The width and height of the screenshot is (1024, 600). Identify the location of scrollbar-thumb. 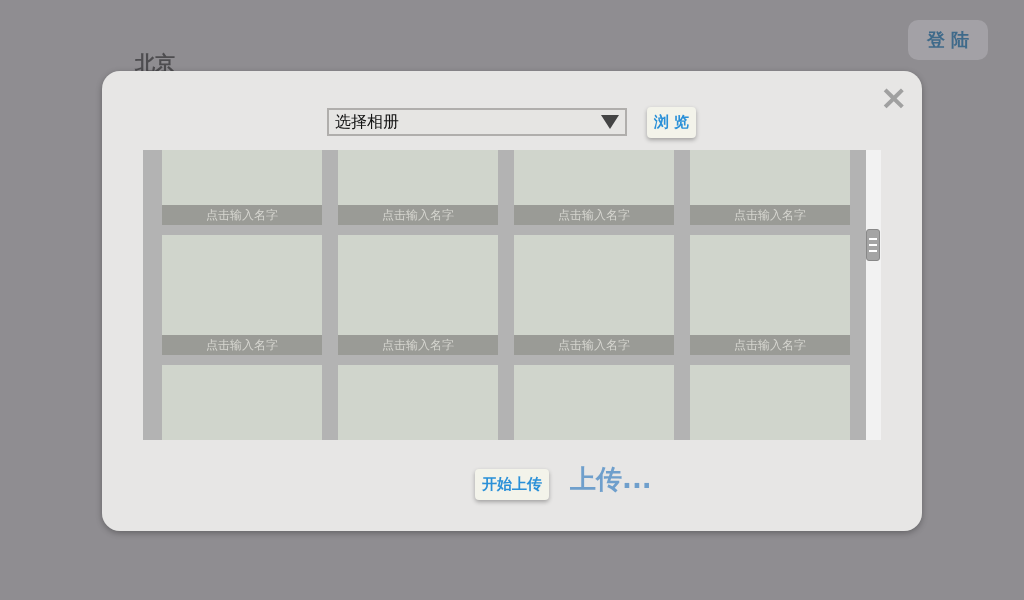
(873, 245).